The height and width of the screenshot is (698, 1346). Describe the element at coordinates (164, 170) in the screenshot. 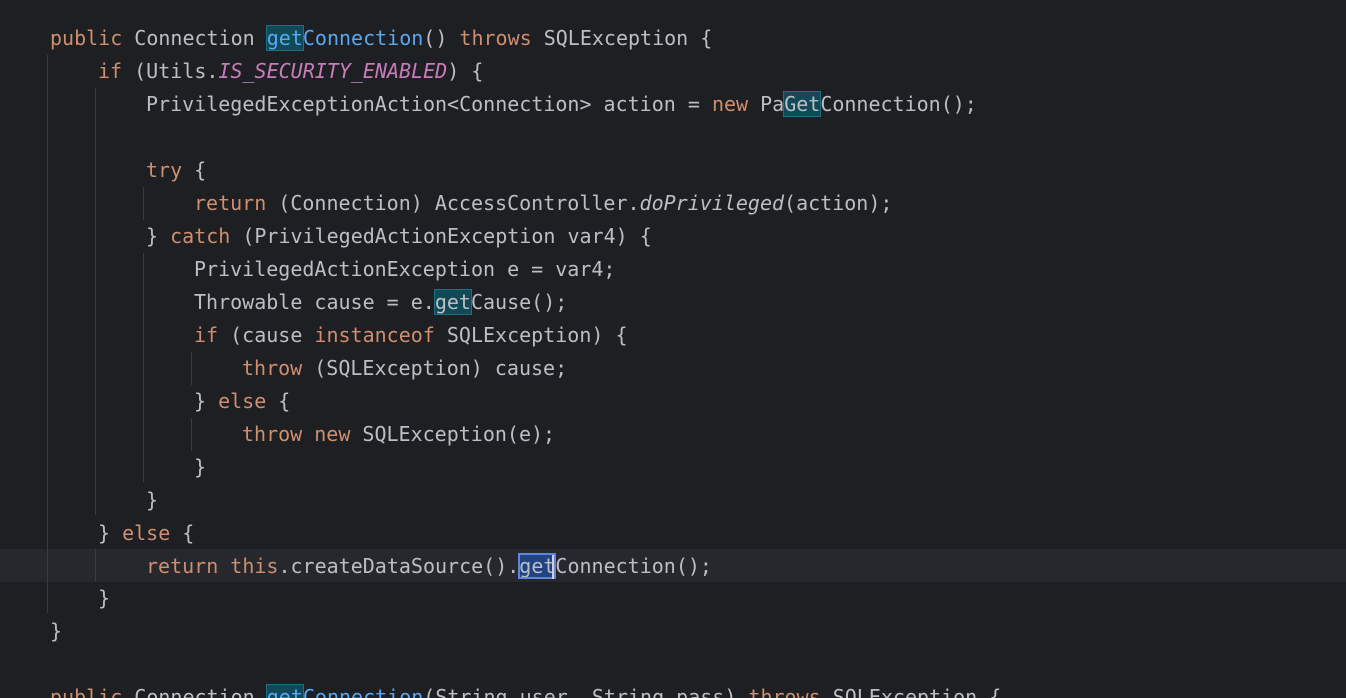

I see `code-token: try` at that location.